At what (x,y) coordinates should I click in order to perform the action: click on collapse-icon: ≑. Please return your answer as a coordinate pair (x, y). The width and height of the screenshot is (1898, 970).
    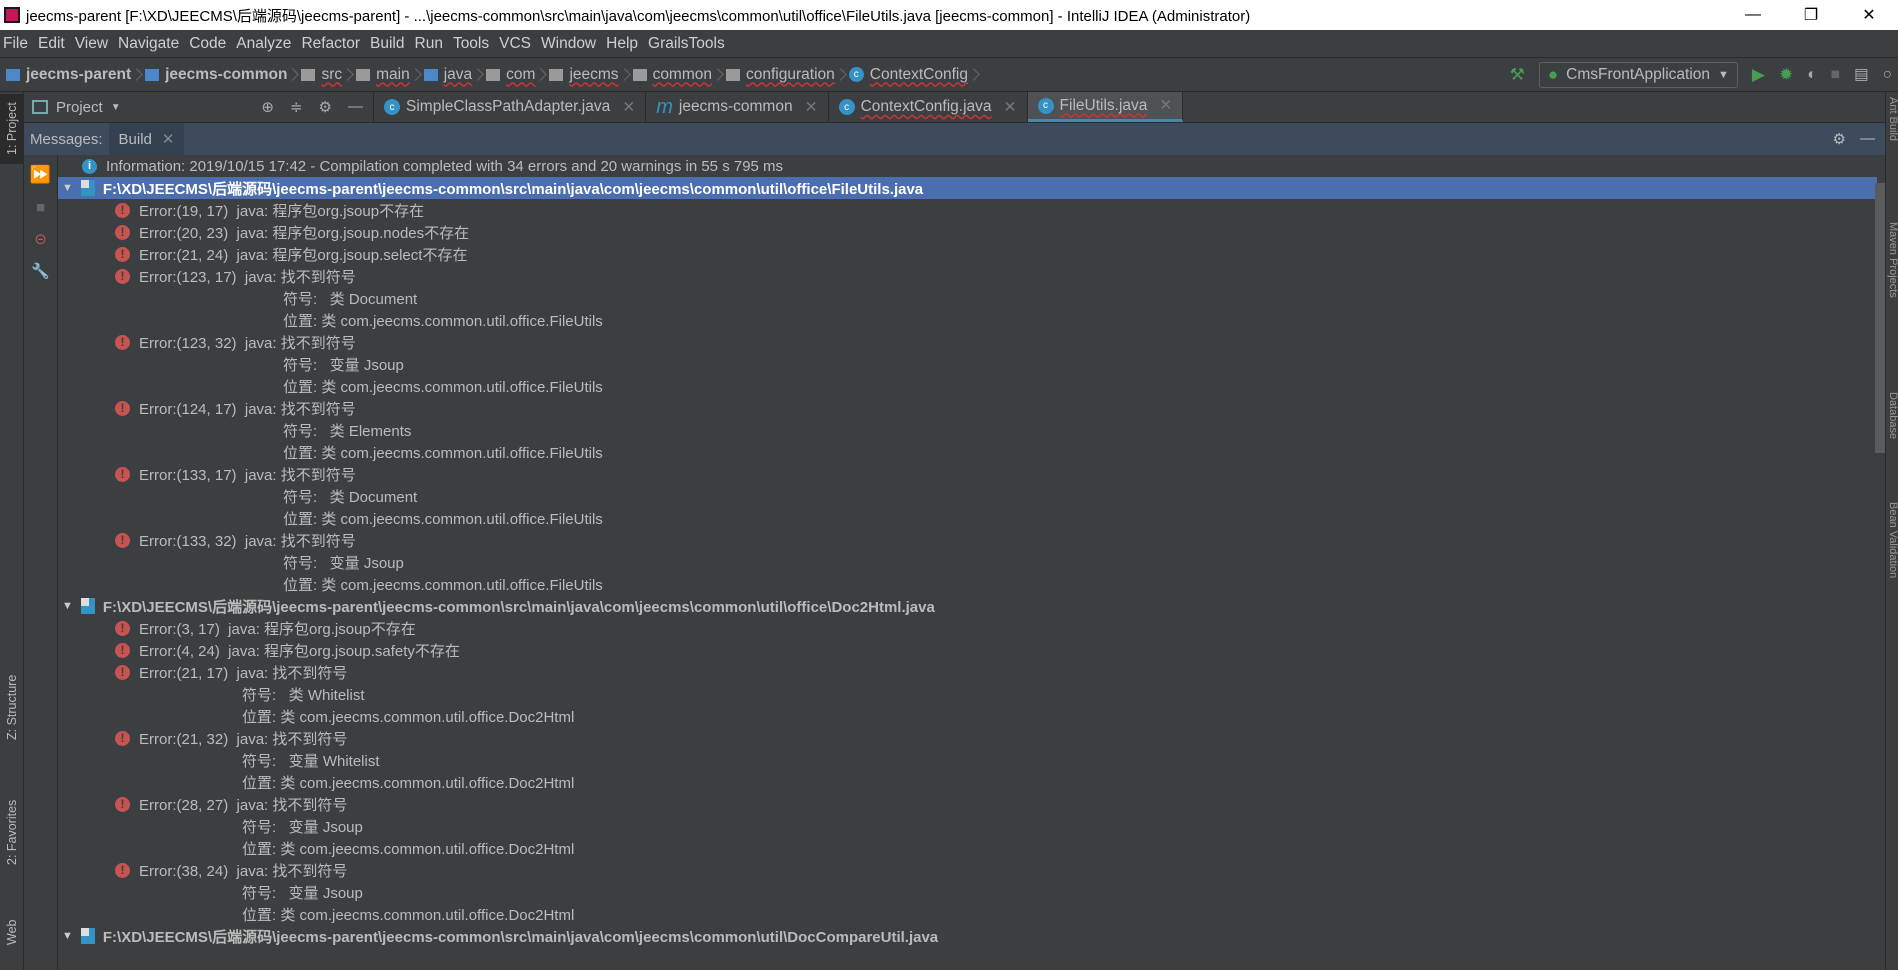
    Looking at the image, I should click on (296, 107).